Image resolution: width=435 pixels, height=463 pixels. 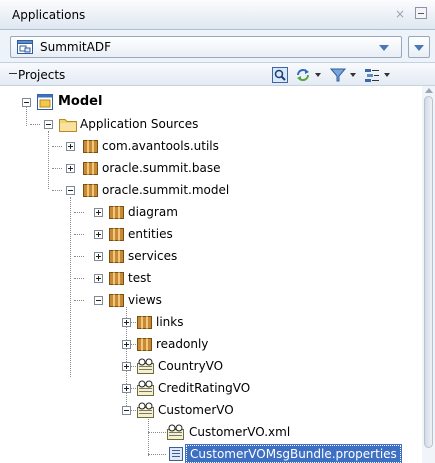 I want to click on tree-node-view-object: CreditRatingVO, so click(x=204, y=388).